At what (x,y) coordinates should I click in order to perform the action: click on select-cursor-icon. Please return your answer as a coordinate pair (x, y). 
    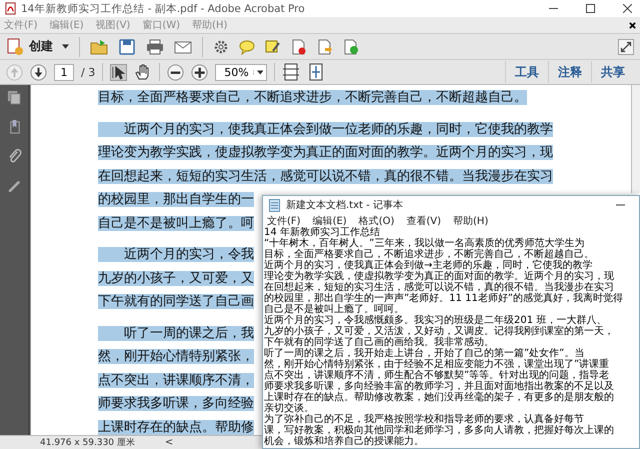
    Looking at the image, I should click on (119, 72).